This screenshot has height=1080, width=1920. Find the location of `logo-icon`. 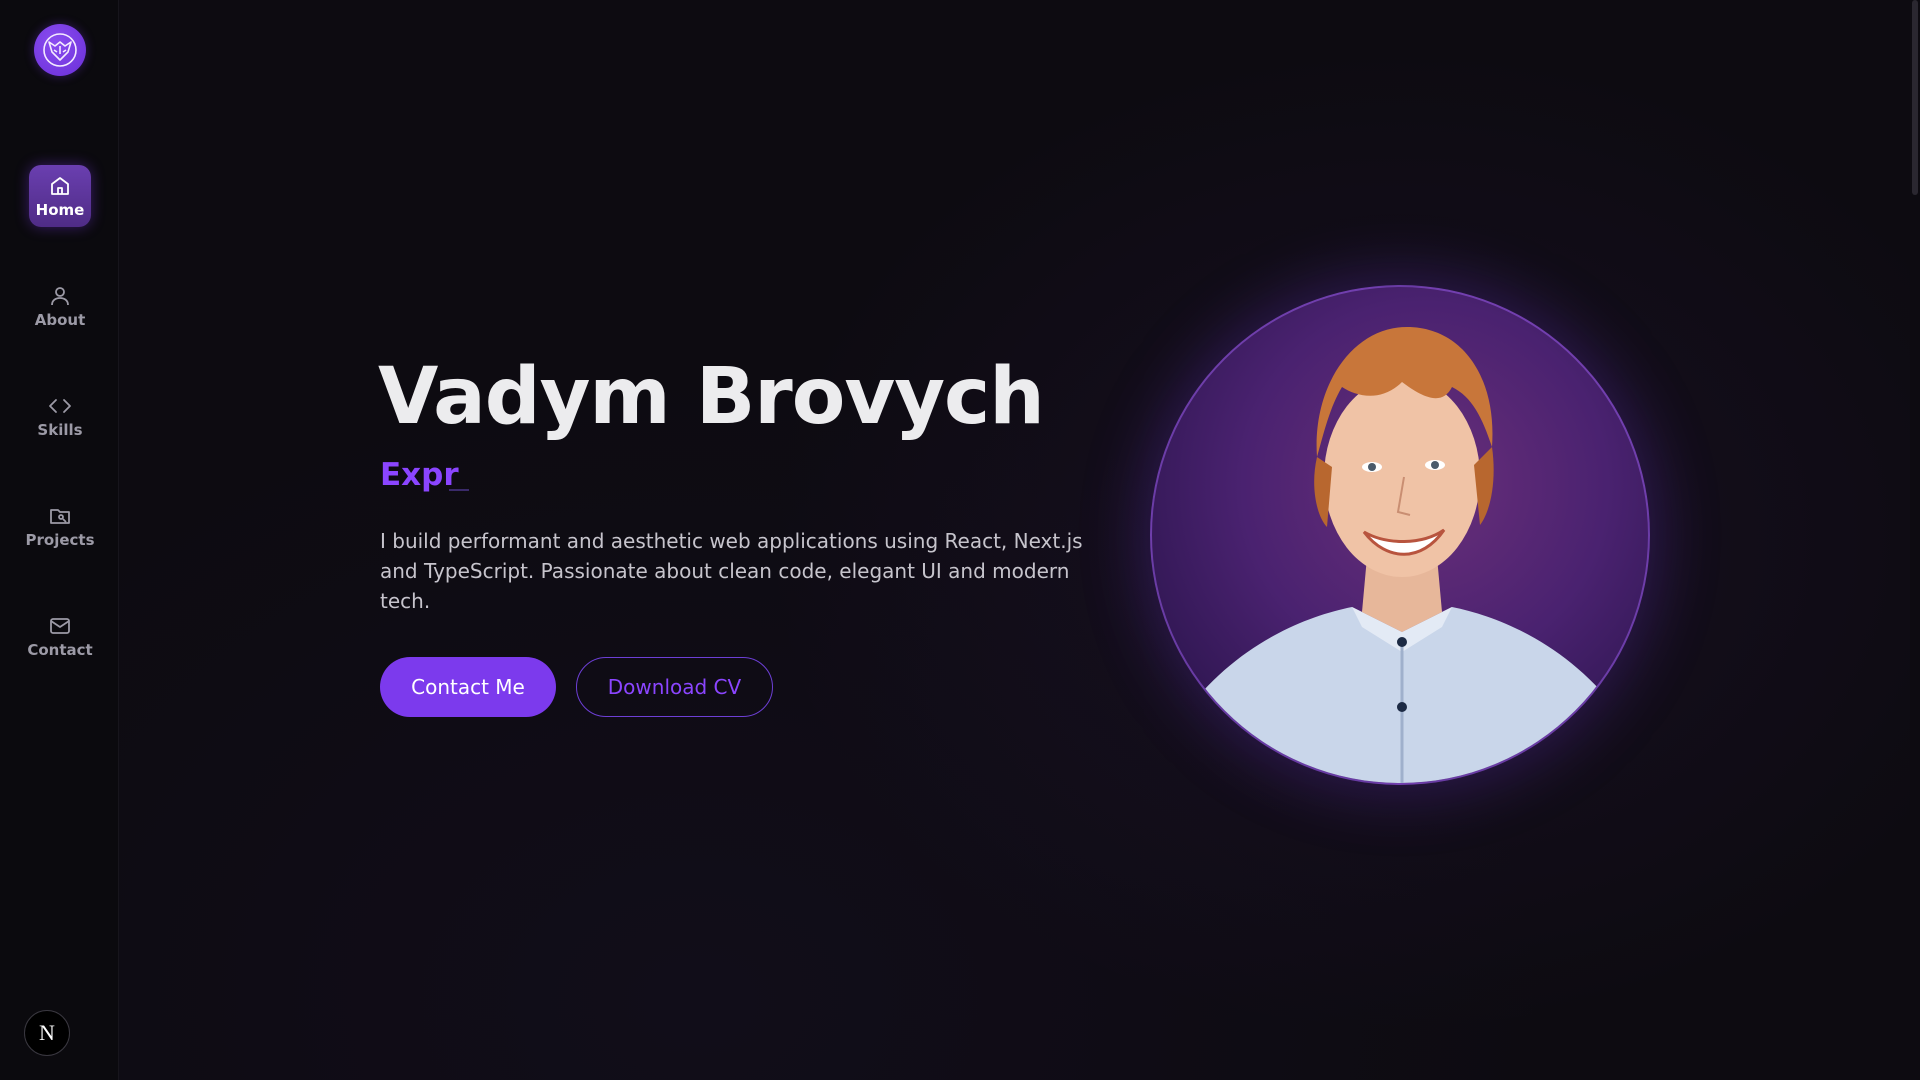

logo-icon is located at coordinates (60, 50).